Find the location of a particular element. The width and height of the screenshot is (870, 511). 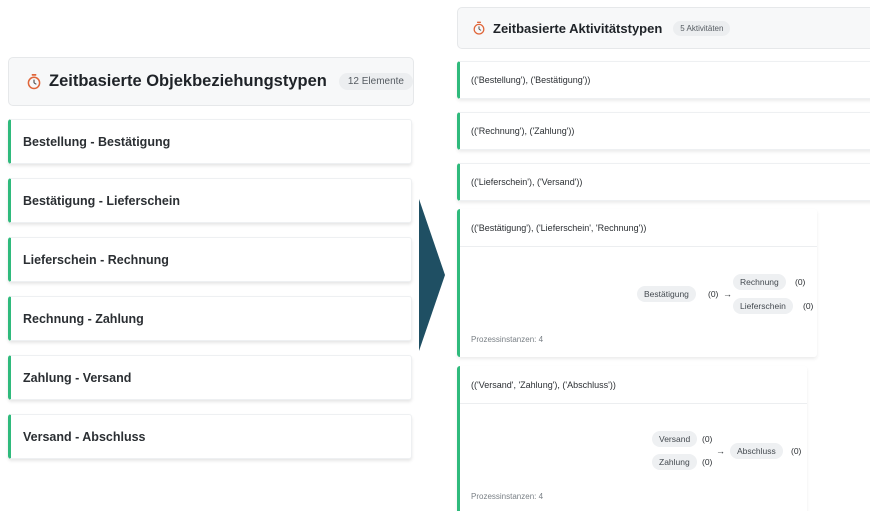

count-badge: 12 Elemente is located at coordinates (375, 81).